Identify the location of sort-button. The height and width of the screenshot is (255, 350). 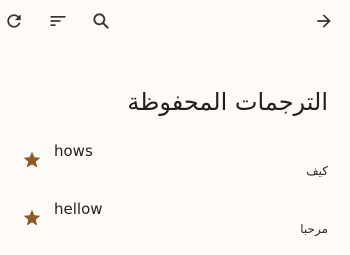
(58, 21).